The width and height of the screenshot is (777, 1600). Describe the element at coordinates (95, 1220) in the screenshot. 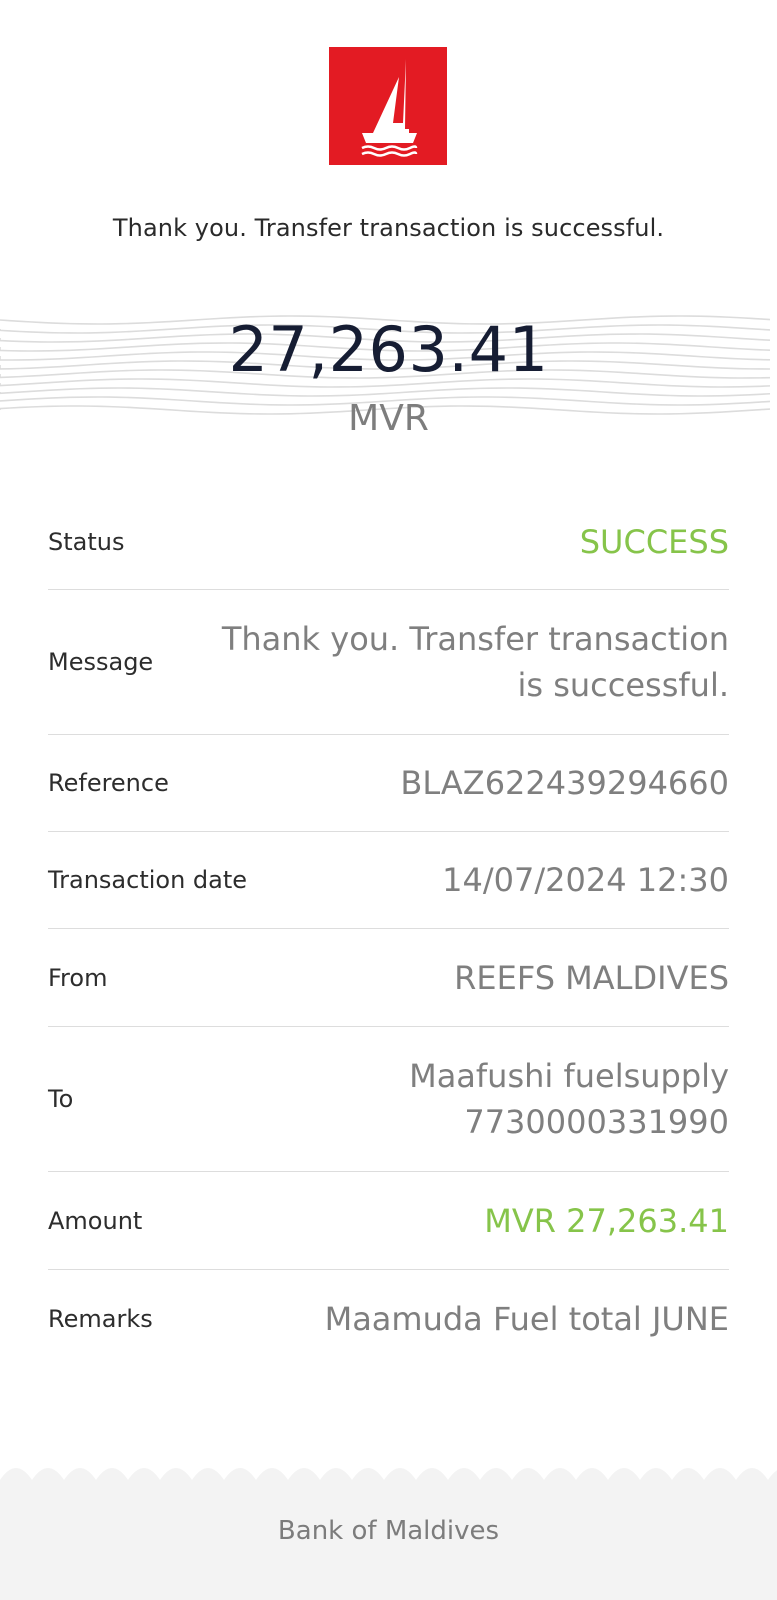

I see `amount-label: Amount` at that location.